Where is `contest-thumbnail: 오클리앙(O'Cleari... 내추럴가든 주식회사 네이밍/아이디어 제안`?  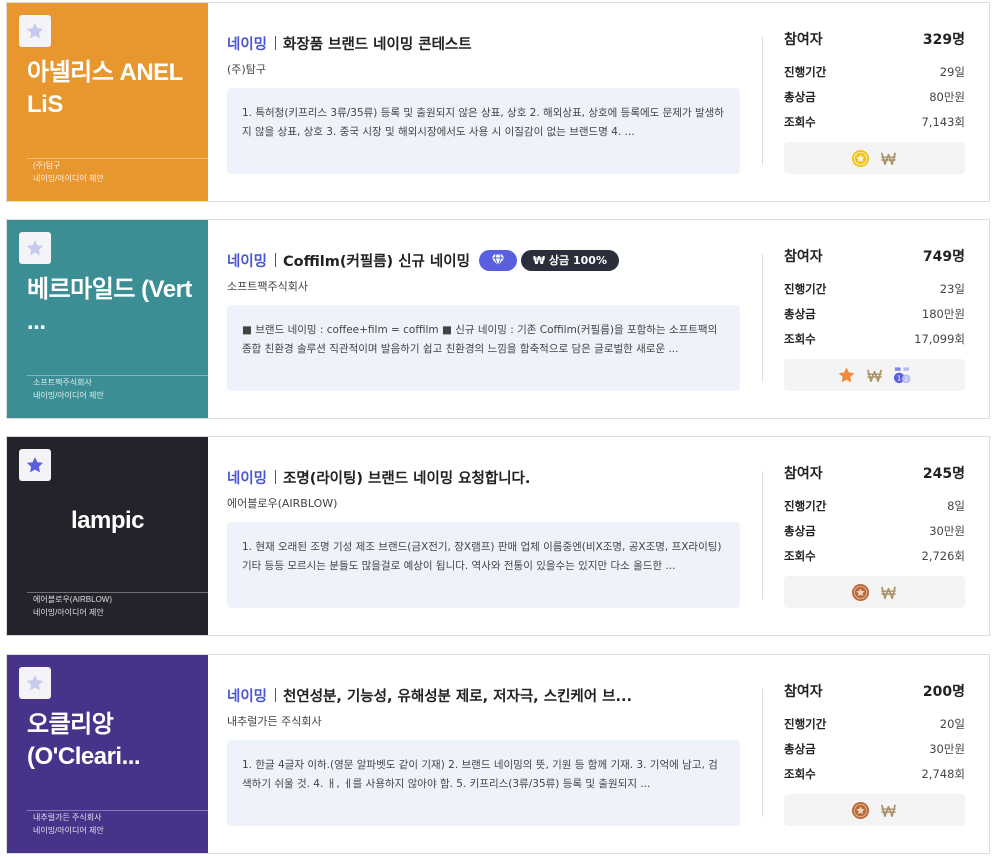
contest-thumbnail: 오클리앙(O'Cleari... 내추럴가든 주식회사 네이밍/아이디어 제안 is located at coordinates (107, 754).